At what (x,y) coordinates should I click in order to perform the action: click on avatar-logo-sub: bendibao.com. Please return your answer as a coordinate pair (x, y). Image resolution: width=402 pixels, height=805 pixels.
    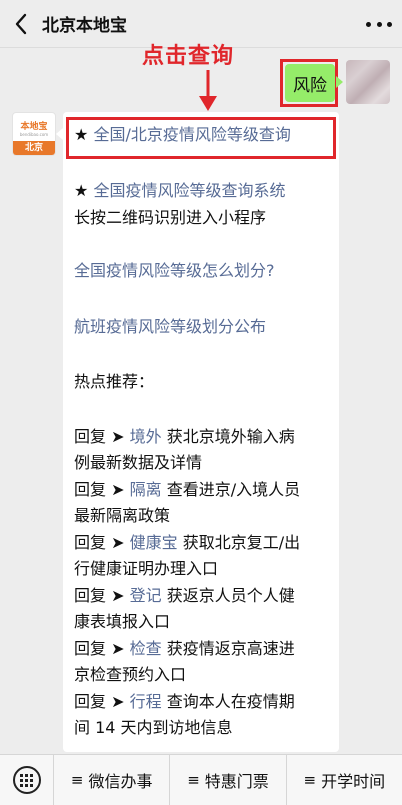
    Looking at the image, I should click on (34, 134).